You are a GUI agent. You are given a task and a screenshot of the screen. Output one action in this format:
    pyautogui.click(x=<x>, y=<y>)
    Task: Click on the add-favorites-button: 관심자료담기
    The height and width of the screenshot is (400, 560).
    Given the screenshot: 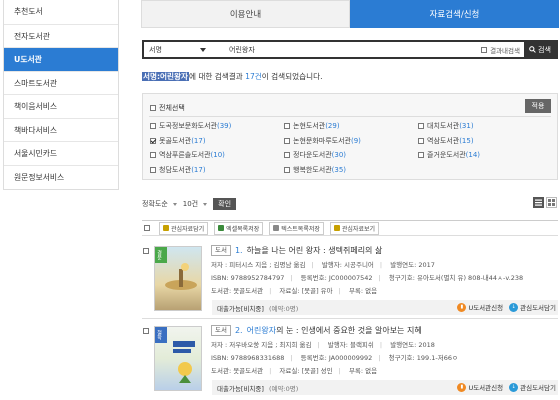 What is the action you would take?
    pyautogui.click(x=184, y=228)
    